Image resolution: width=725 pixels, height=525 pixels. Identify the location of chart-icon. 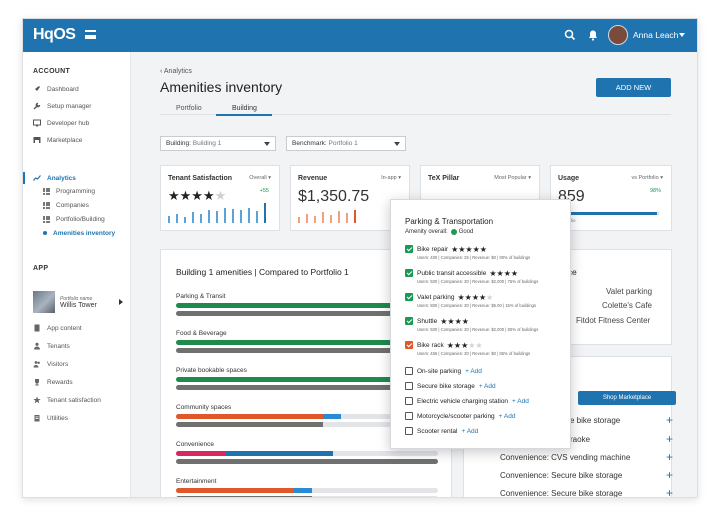
(37, 178).